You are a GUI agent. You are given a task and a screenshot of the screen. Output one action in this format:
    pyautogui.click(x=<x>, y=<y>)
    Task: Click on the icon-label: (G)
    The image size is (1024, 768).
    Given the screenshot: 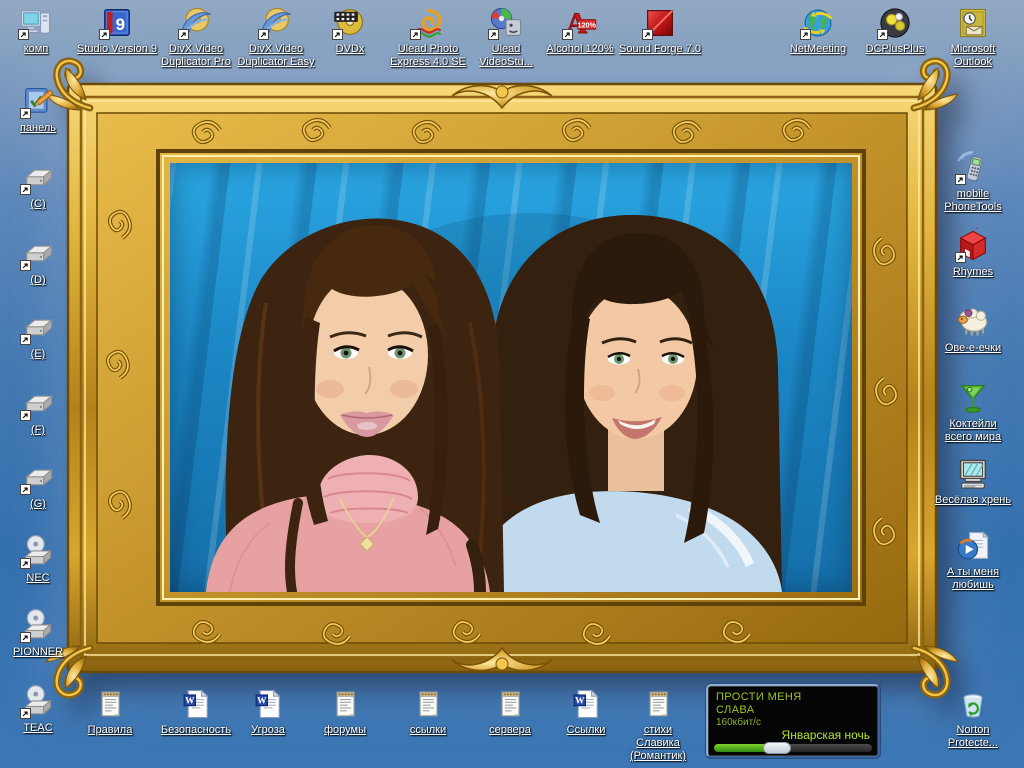 What is the action you would take?
    pyautogui.click(x=38, y=504)
    